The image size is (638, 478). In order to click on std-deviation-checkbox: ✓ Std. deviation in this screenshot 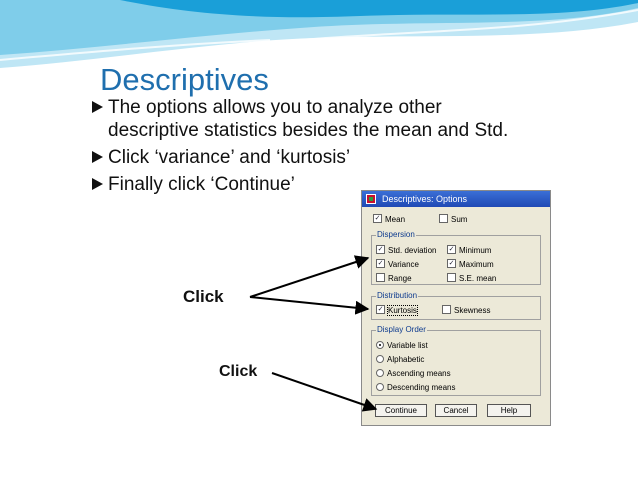, I will do `click(406, 250)`.